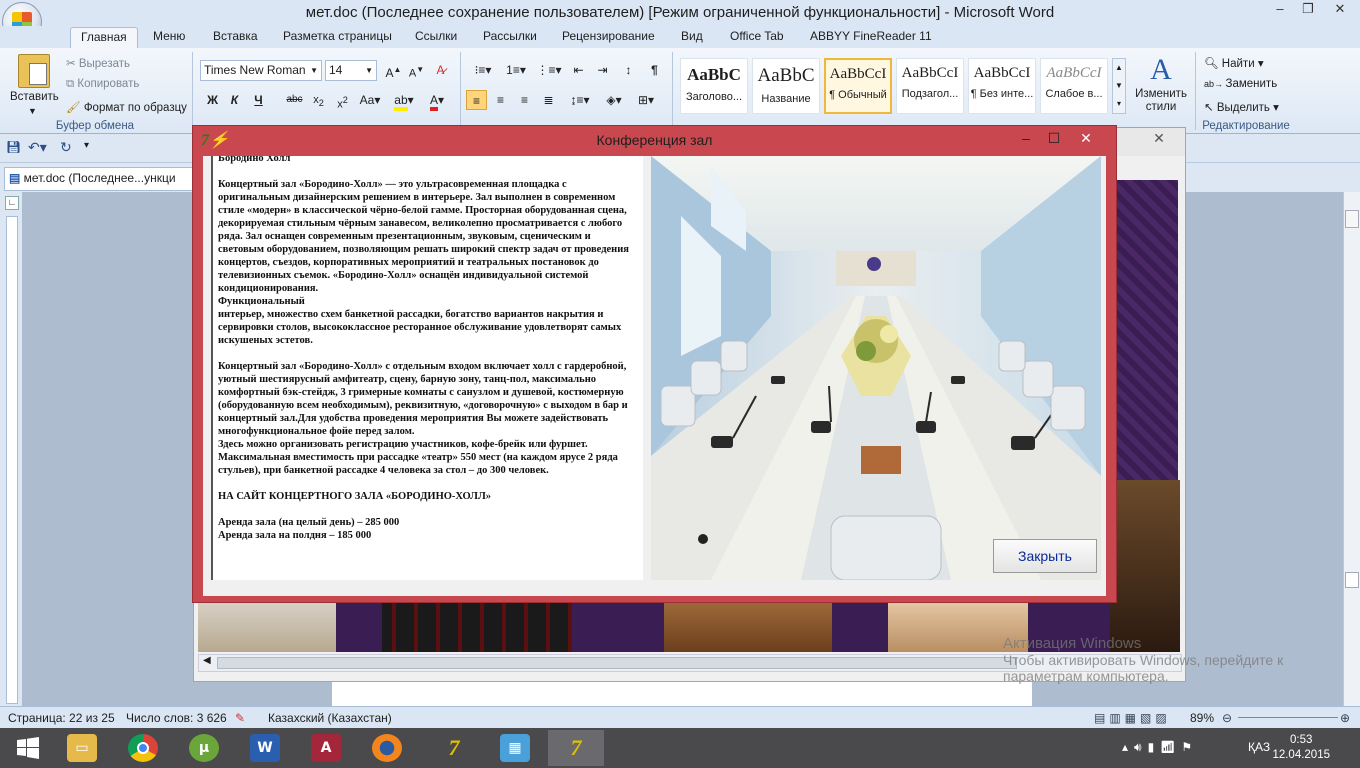  What do you see at coordinates (757, 36) in the screenshot?
I see `tab-office-tab: Office Tab` at bounding box center [757, 36].